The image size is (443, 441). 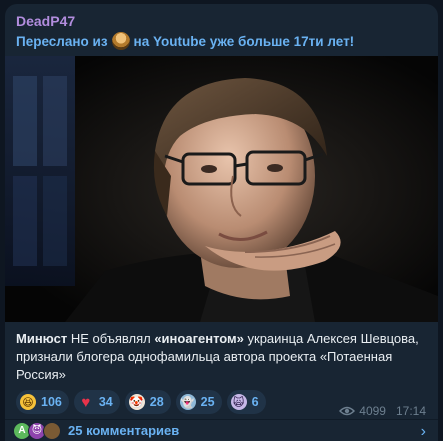 I want to click on reaction-ghost: 👻 25, so click(x=198, y=402).